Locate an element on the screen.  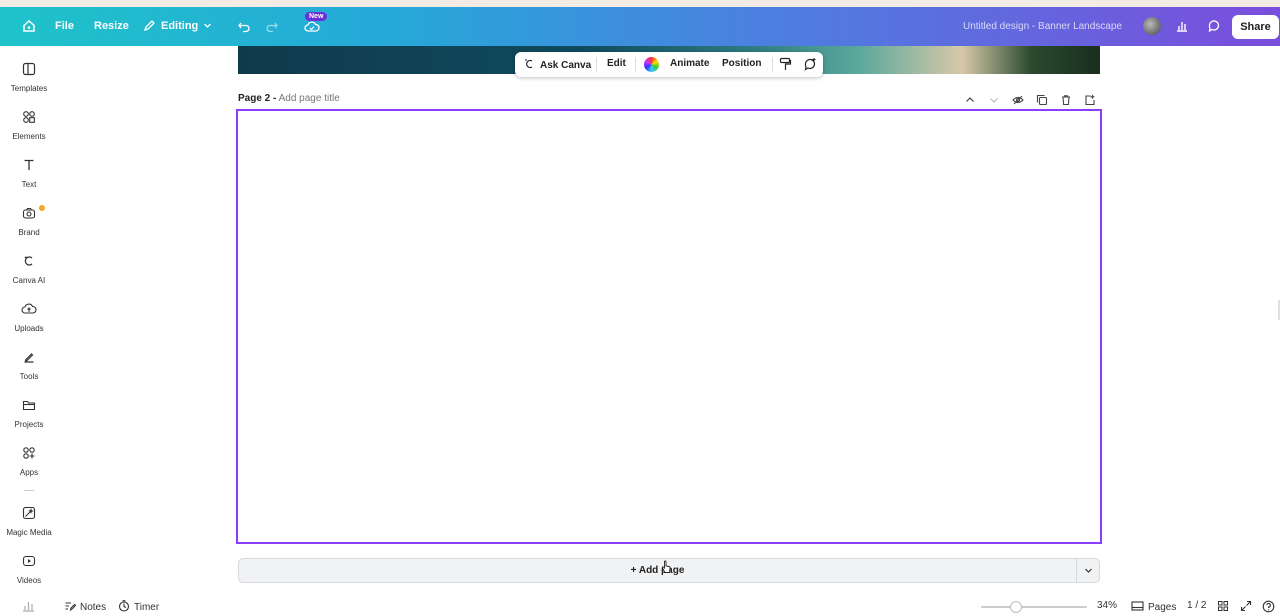
sidebar-item-canva-ai: Canva AI is located at coordinates (29, 269).